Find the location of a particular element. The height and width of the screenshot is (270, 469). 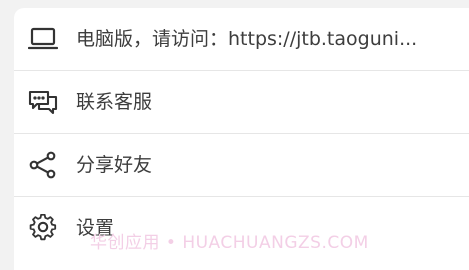

chat-bubbles-icon is located at coordinates (43, 102).